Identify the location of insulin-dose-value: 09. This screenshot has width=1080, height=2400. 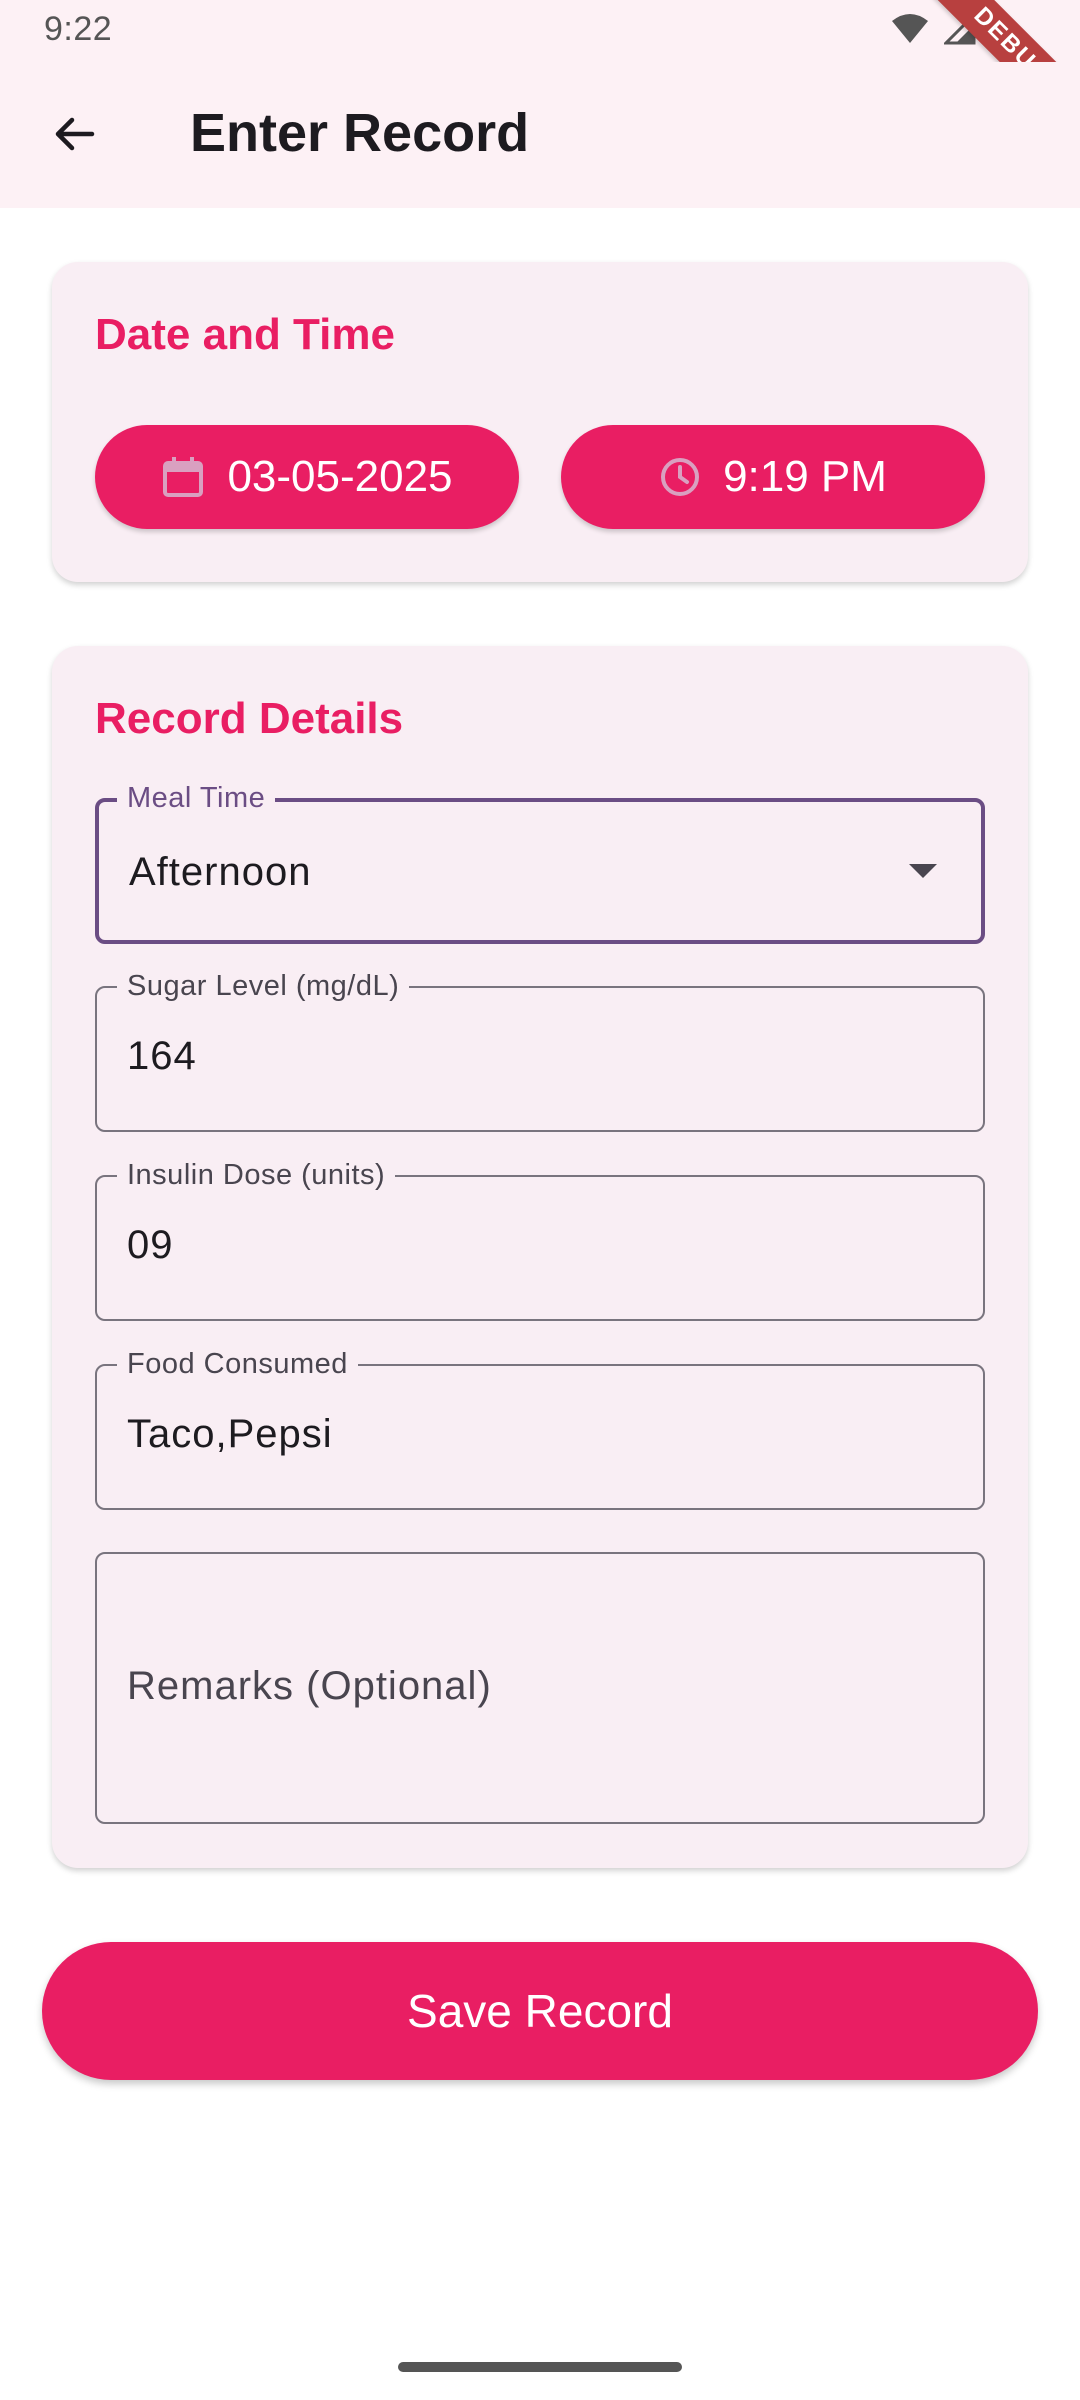
(150, 1245).